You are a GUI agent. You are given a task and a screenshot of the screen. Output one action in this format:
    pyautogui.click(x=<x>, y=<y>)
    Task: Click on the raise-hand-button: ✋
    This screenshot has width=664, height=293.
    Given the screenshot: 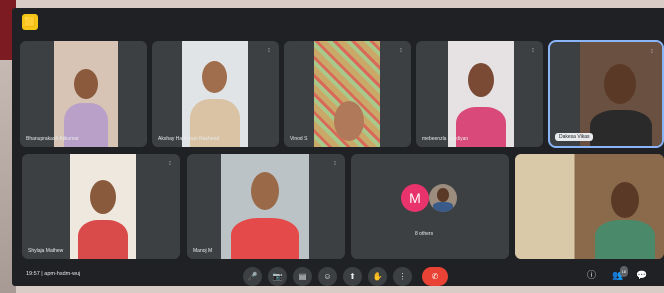 What is the action you would take?
    pyautogui.click(x=377, y=276)
    